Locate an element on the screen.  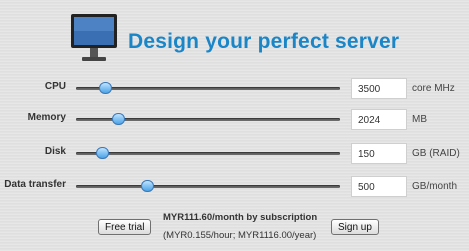
monthly-price: MYR111.60/month by subscription is located at coordinates (240, 217).